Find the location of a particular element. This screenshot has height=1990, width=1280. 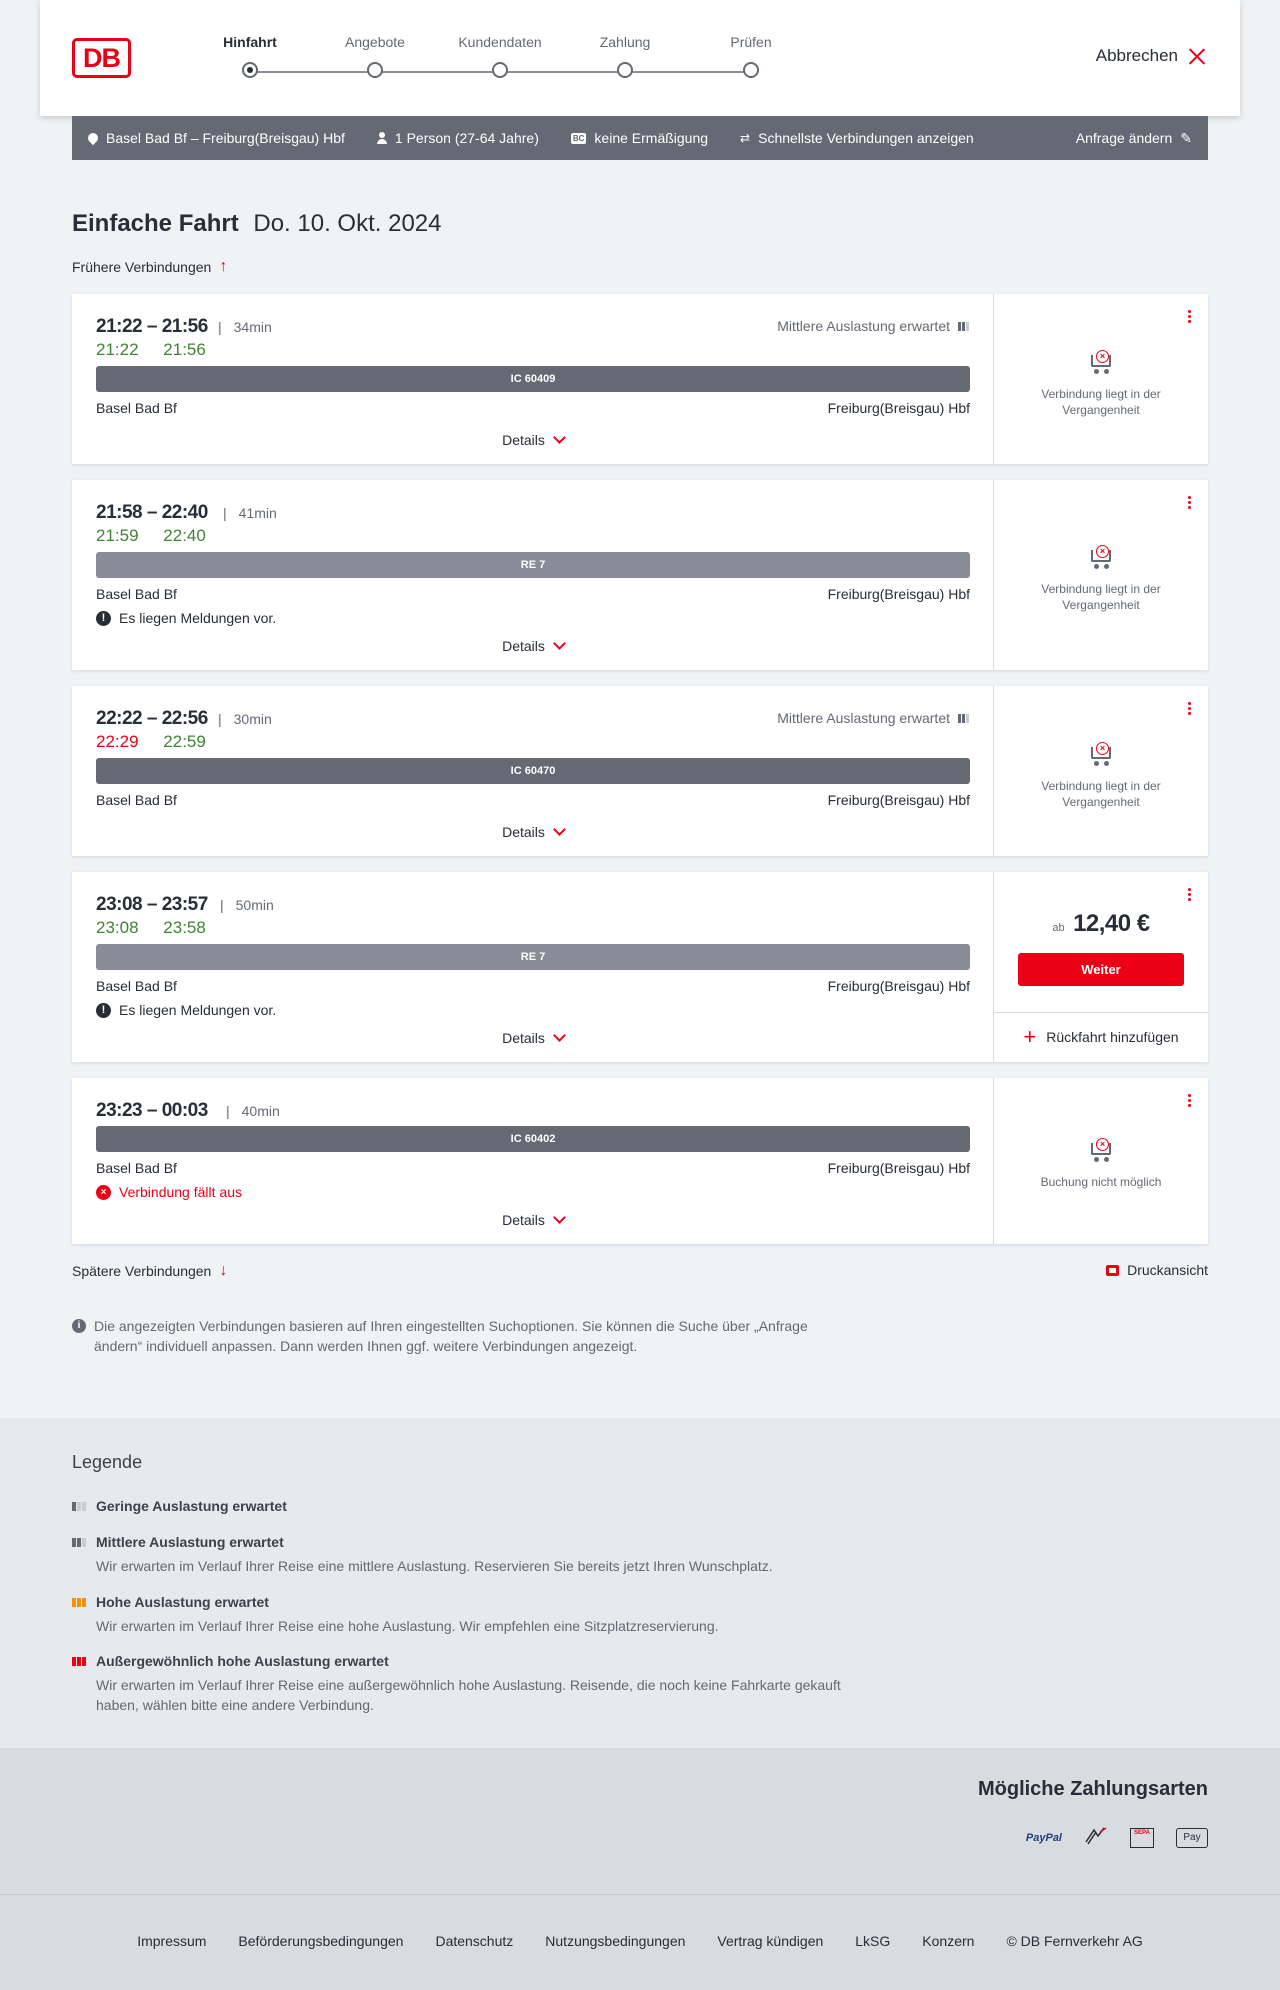

person-icon is located at coordinates (381, 138).